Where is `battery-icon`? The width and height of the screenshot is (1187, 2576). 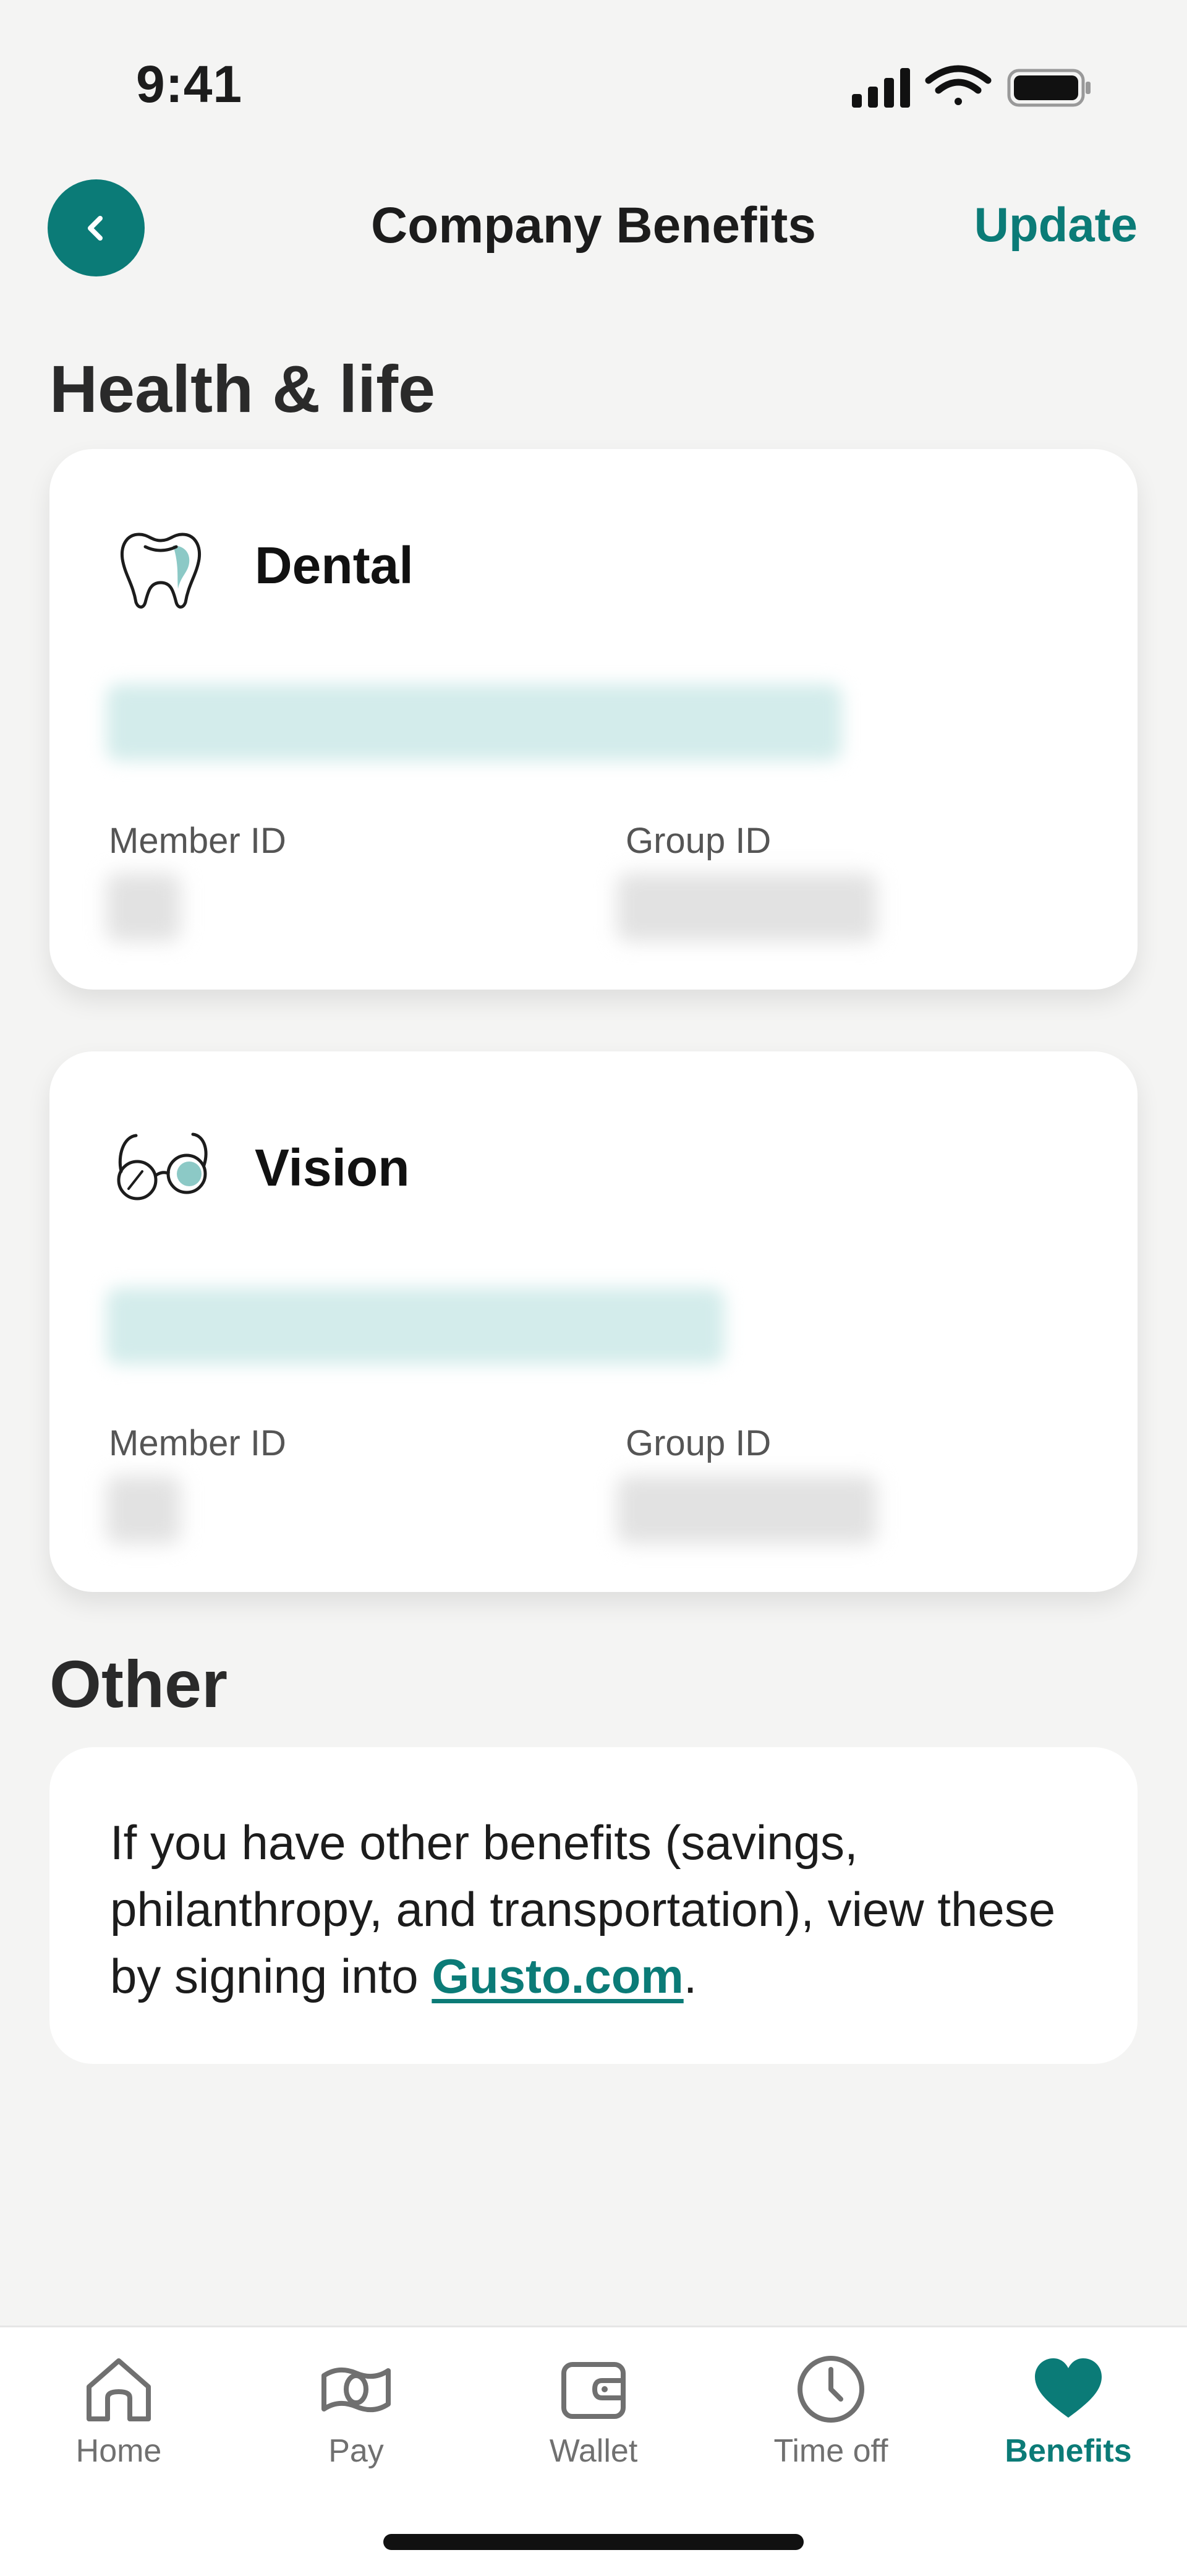
battery-icon is located at coordinates (1049, 88).